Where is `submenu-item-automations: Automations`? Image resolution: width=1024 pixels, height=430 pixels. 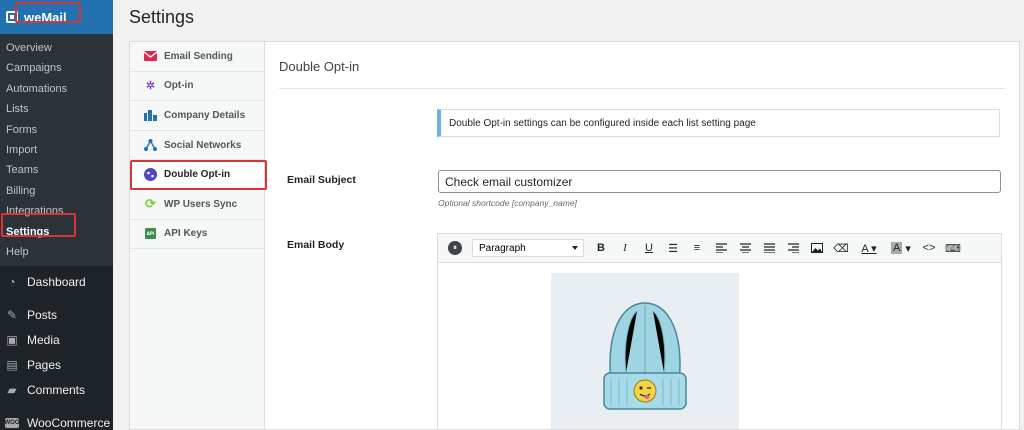
submenu-item-automations: Automations is located at coordinates (56, 89).